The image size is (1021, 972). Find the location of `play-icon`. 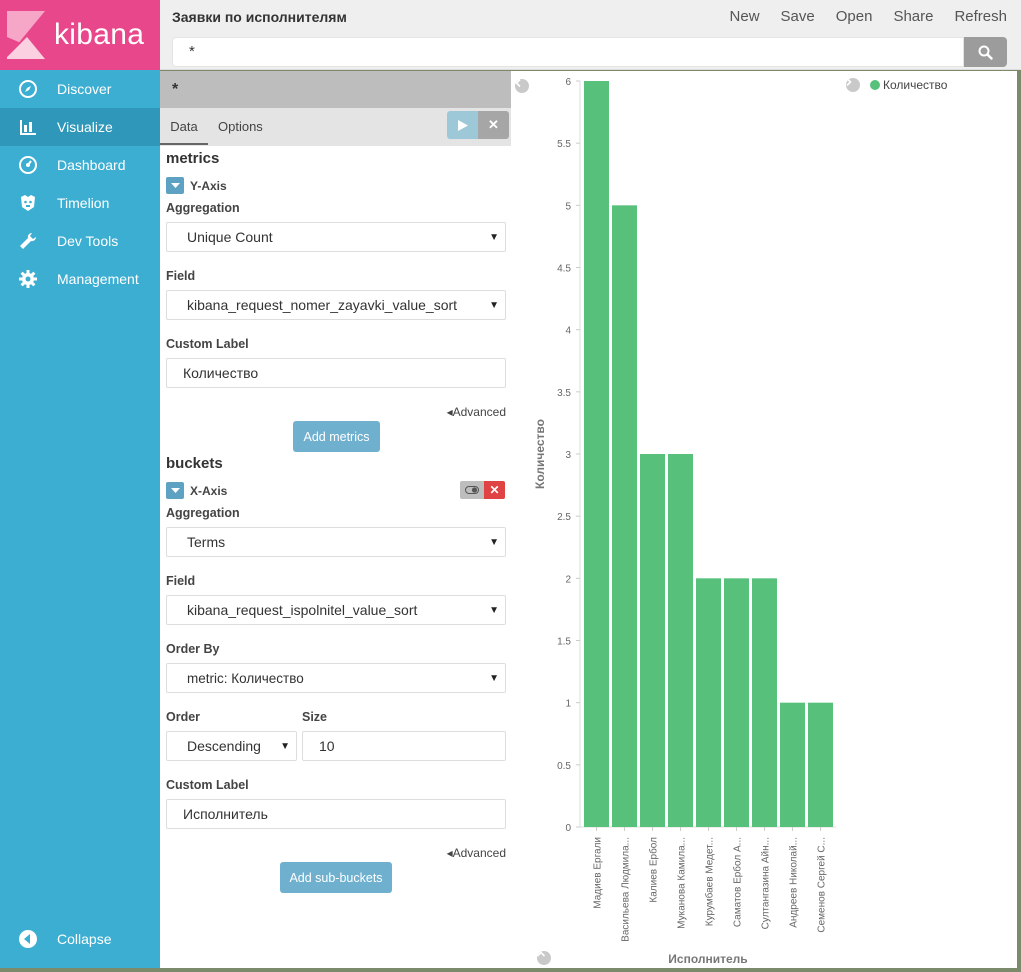

play-icon is located at coordinates (462, 125).